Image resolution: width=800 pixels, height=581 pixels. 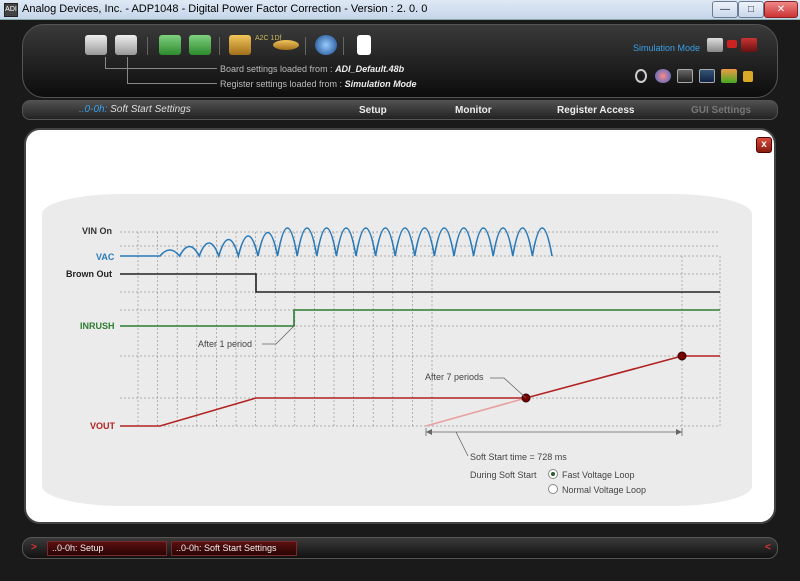 I want to click on arrow-right-head, so click(x=679, y=432).